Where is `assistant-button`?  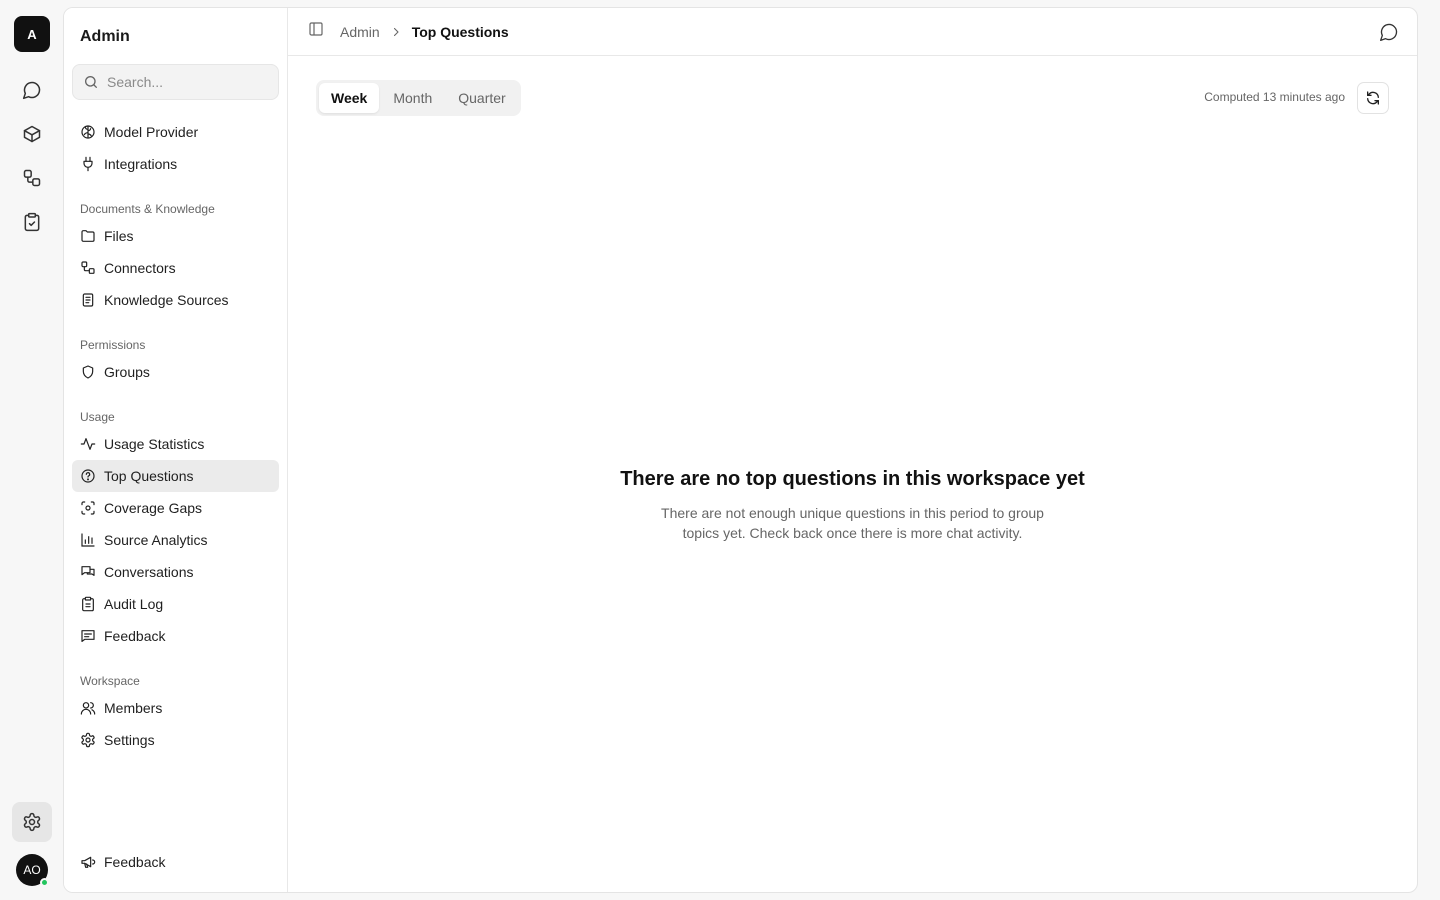 assistant-button is located at coordinates (1389, 32).